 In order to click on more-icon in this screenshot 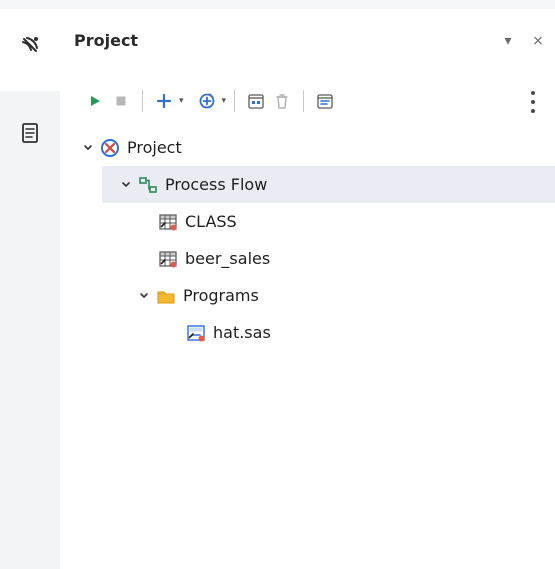, I will do `click(534, 102)`.